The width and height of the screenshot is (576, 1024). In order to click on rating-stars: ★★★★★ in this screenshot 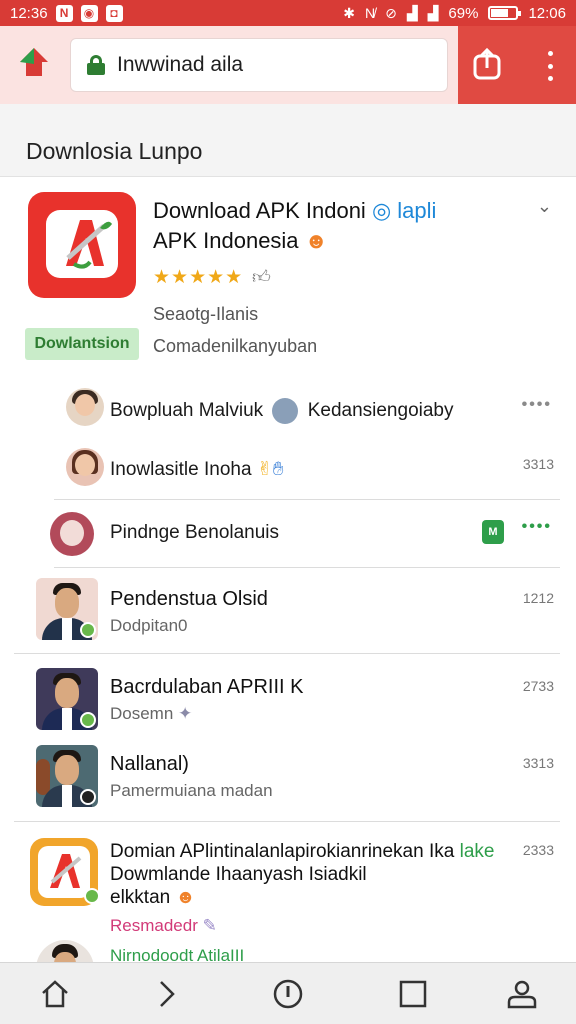, I will do `click(198, 277)`.